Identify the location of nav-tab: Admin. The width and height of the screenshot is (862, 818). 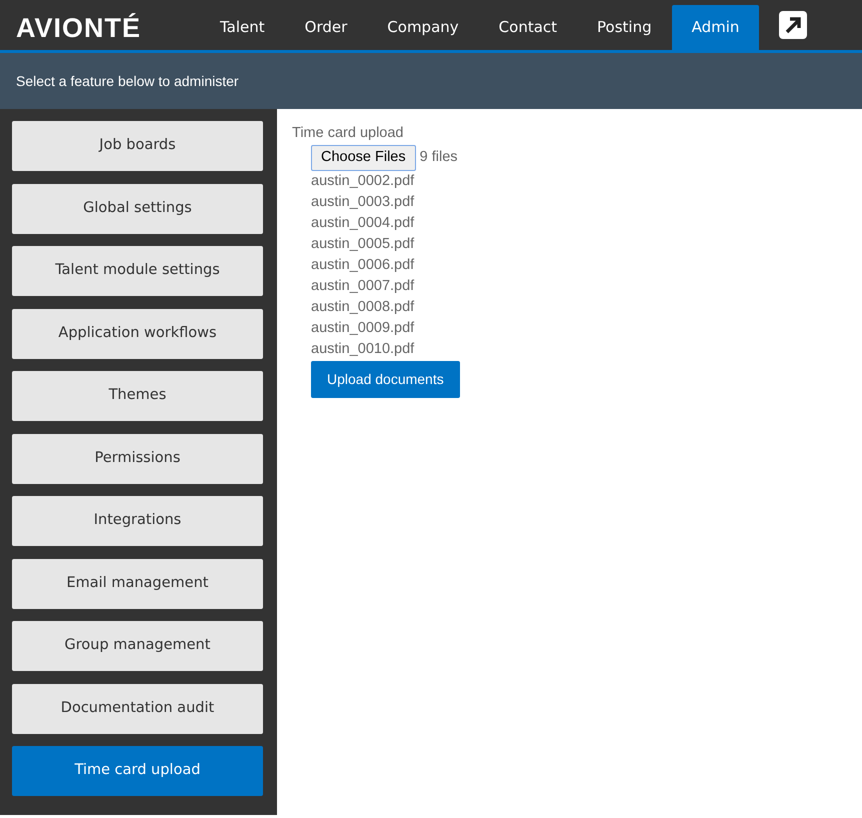
(716, 27).